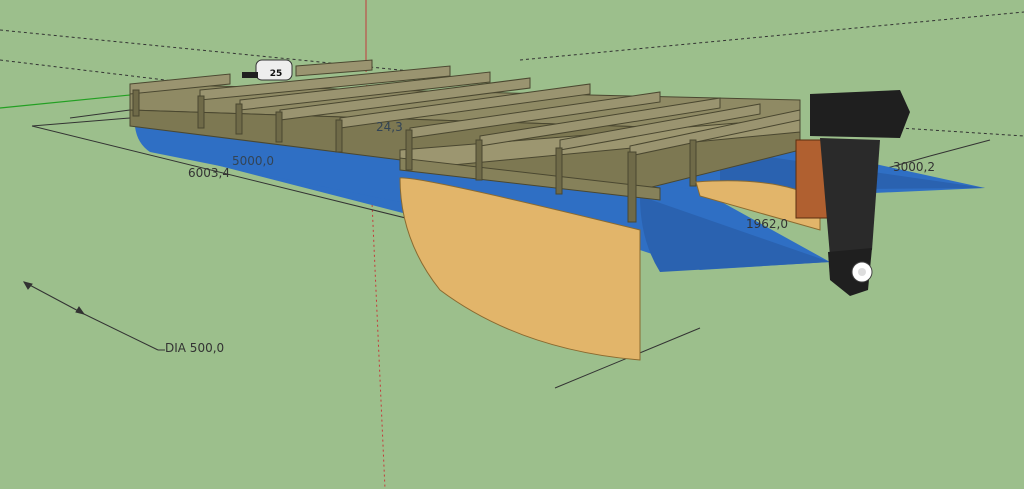  Describe the element at coordinates (194, 348) in the screenshot. I see `dimension-diameter: DIA 500,0` at that location.